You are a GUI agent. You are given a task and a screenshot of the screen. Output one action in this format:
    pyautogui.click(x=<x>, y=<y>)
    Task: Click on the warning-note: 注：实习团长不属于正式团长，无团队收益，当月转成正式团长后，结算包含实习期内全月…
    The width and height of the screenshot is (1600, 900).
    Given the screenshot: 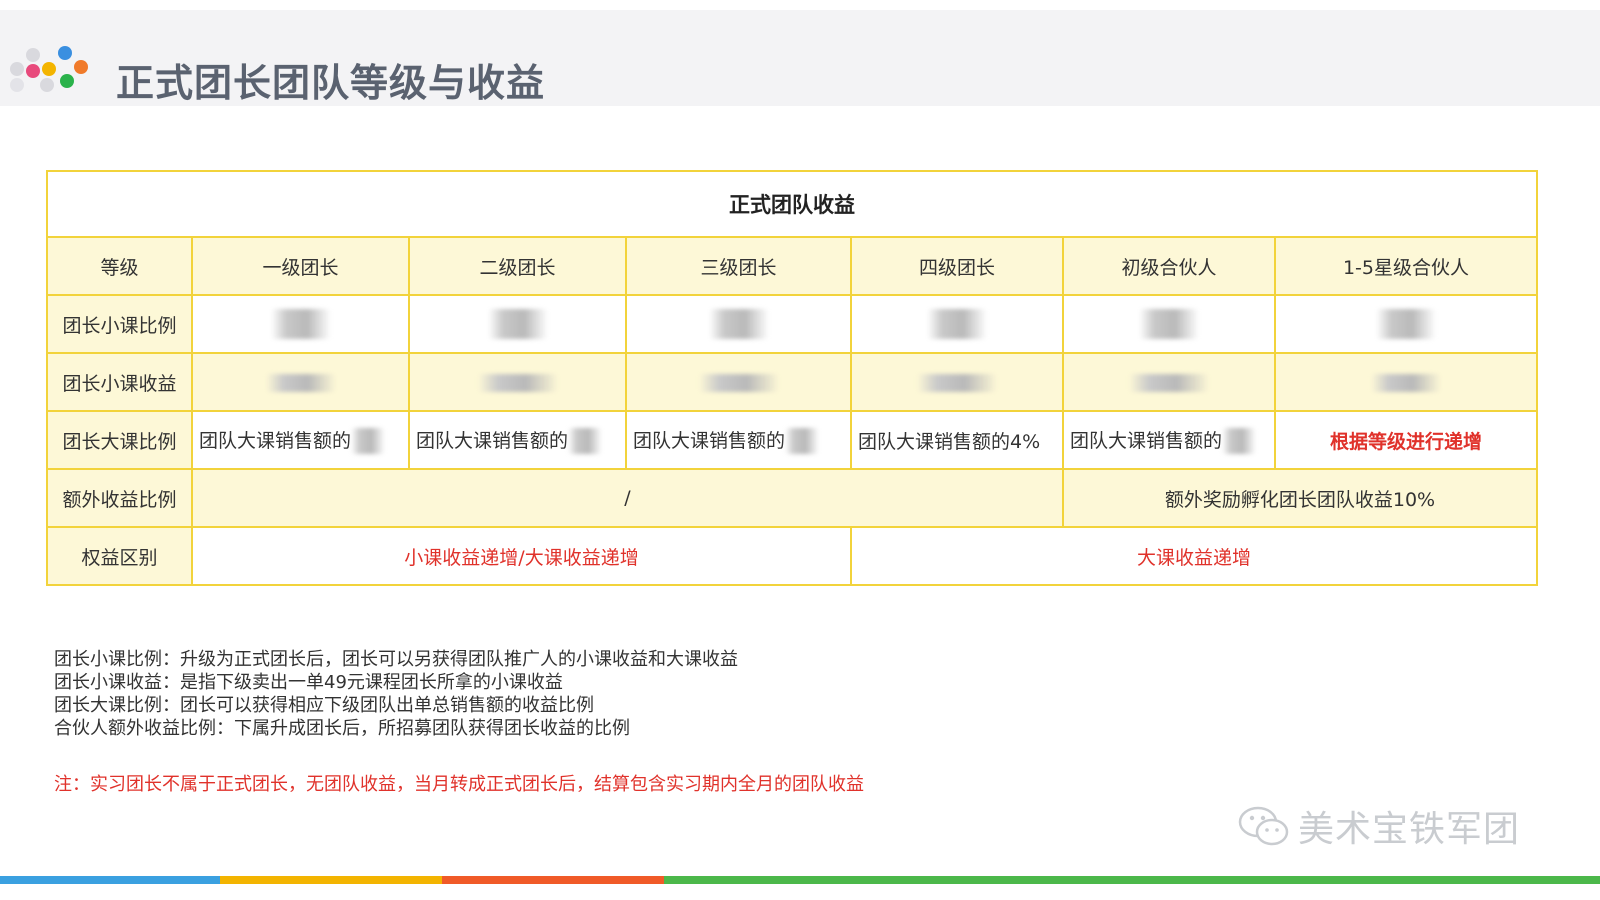 What is the action you would take?
    pyautogui.click(x=459, y=784)
    